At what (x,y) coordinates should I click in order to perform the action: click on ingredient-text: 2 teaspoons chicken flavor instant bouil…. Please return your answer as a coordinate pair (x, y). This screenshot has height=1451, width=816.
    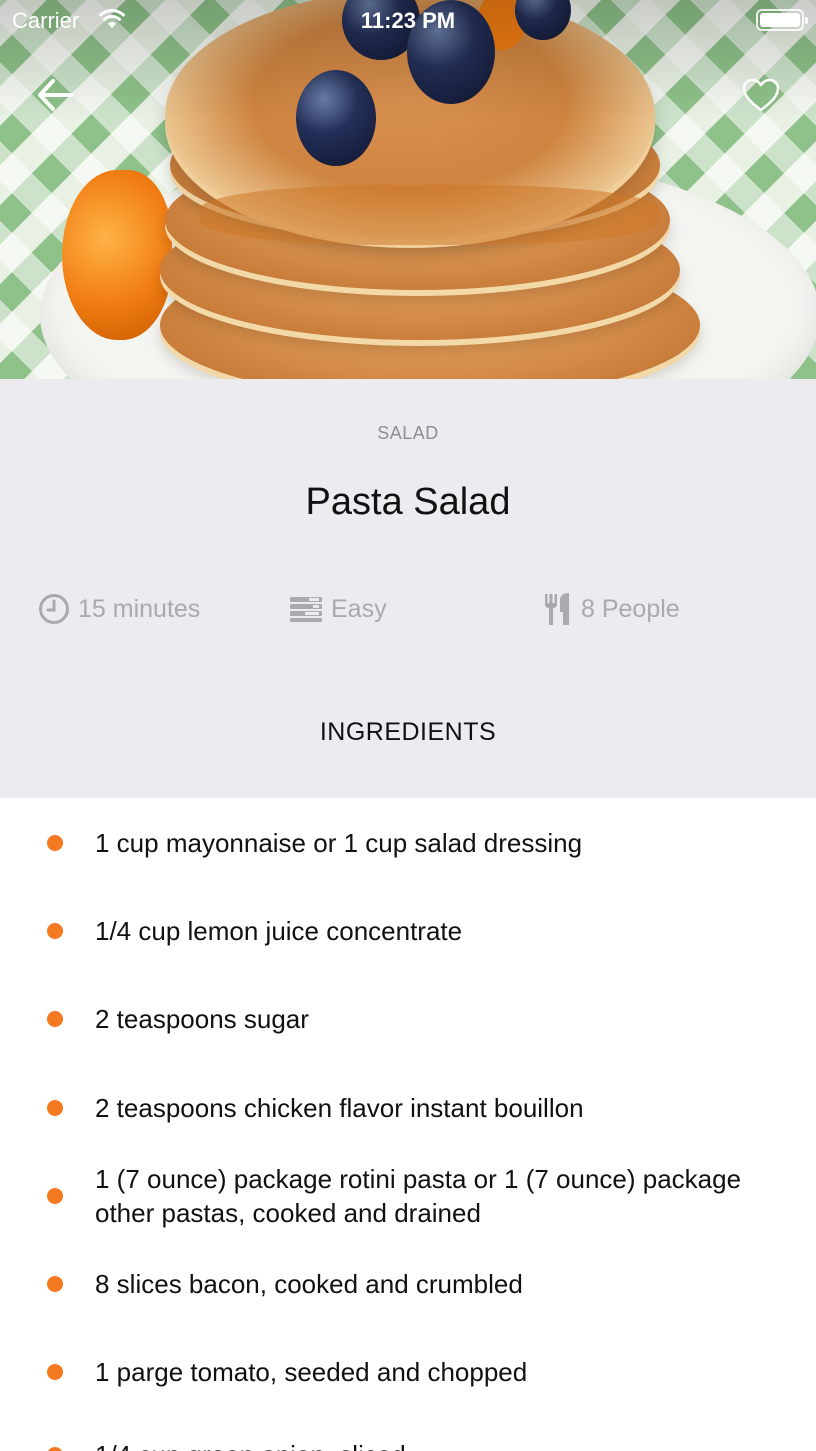
    Looking at the image, I should click on (339, 1108).